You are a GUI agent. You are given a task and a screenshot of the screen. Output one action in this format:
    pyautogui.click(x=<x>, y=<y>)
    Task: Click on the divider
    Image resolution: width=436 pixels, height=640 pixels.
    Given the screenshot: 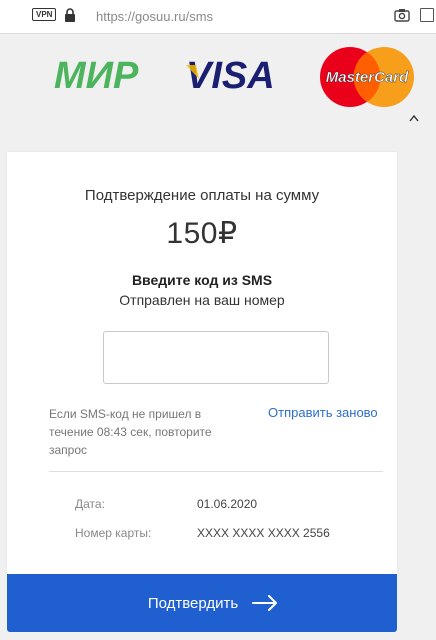 What is the action you would take?
    pyautogui.click(x=216, y=471)
    